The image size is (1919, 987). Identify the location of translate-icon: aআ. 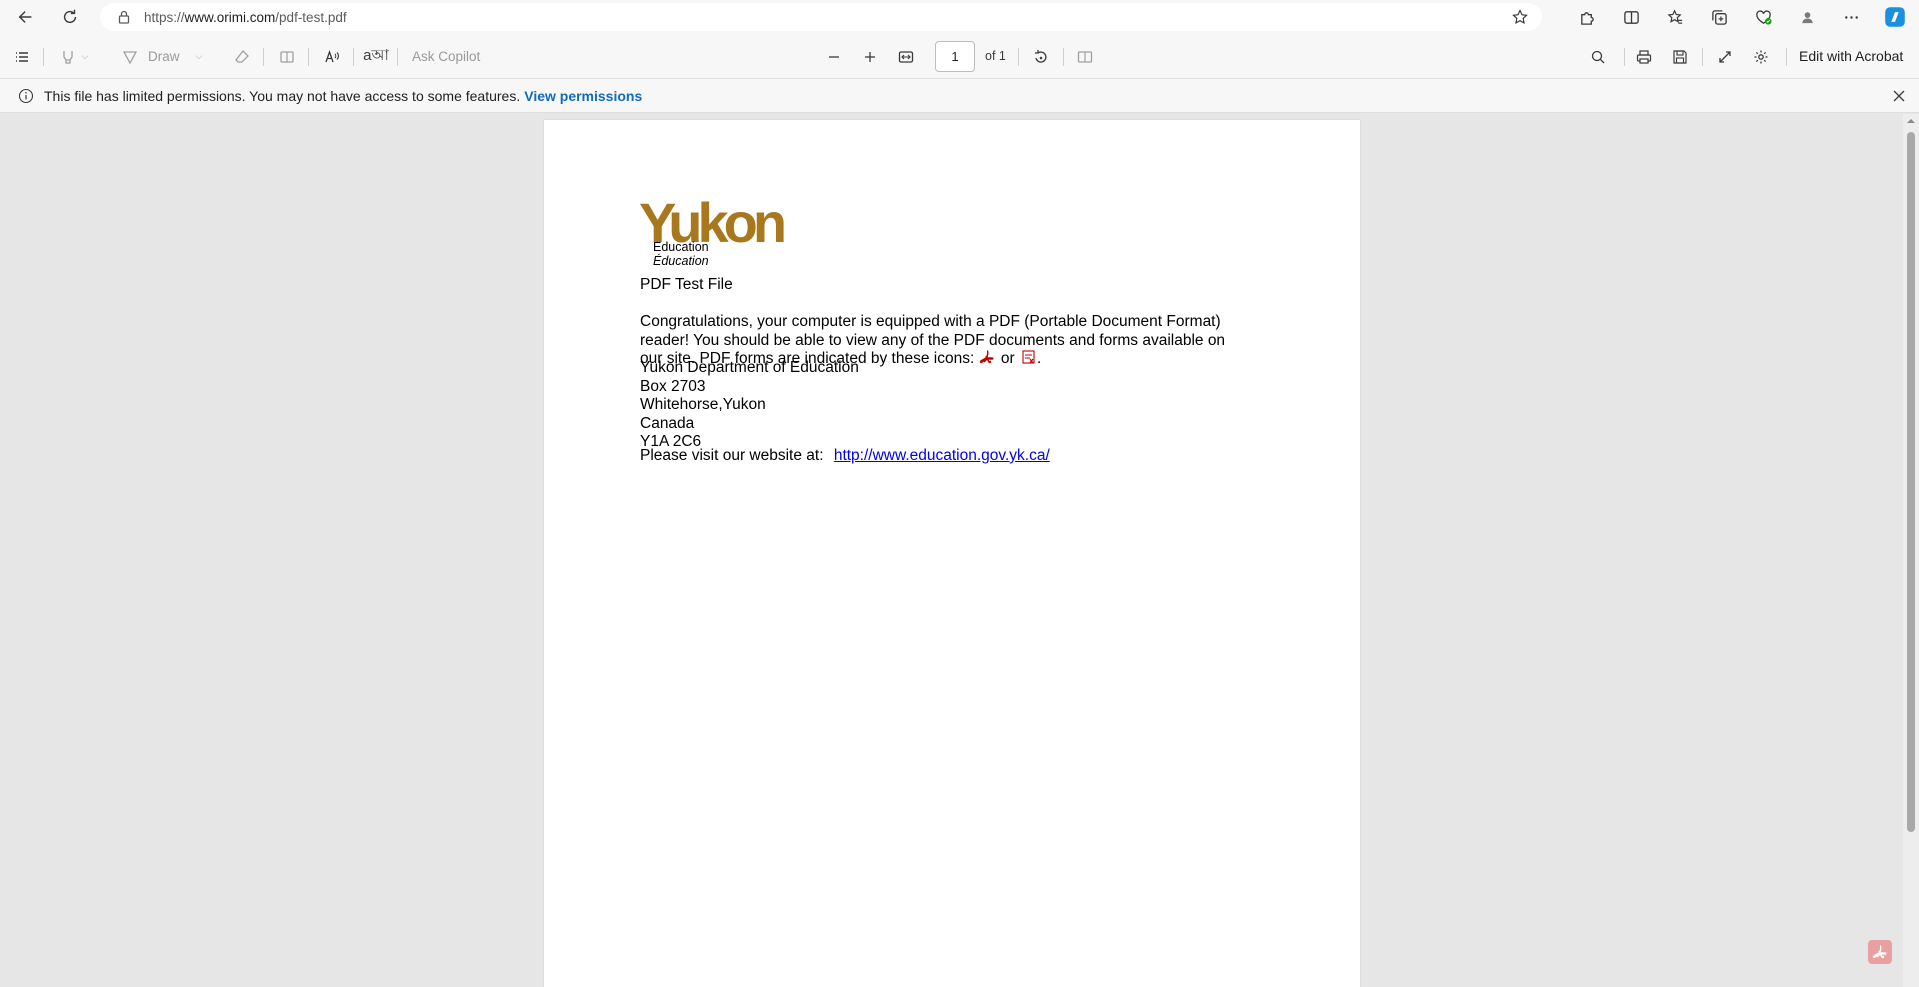
(376, 55).